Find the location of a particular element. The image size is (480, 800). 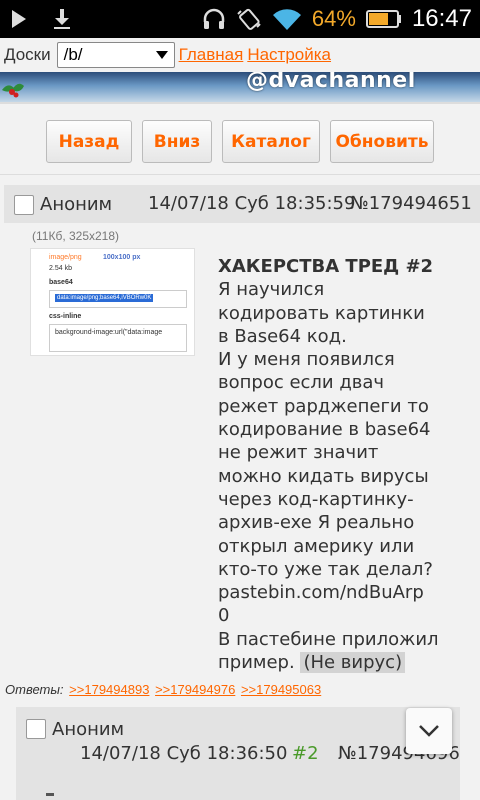

battery-icon is located at coordinates (383, 19).